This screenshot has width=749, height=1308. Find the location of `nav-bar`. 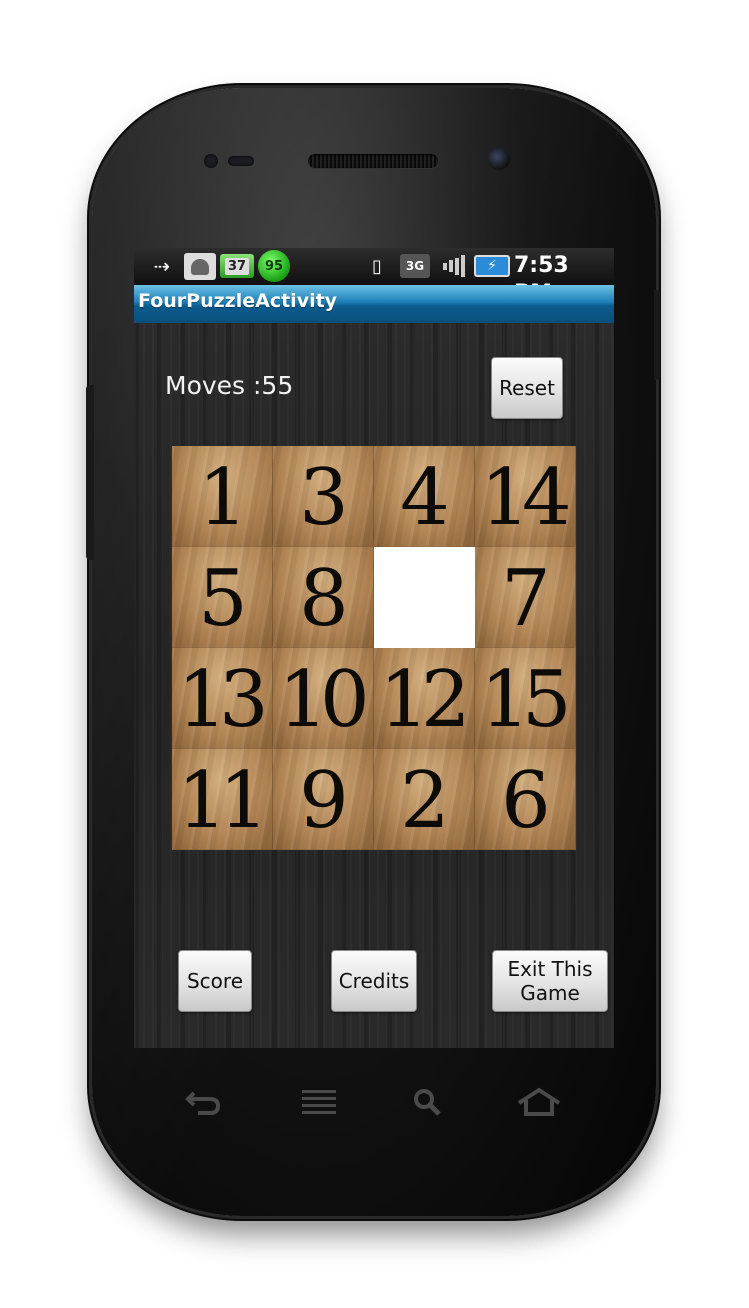

nav-bar is located at coordinates (374, 1103).